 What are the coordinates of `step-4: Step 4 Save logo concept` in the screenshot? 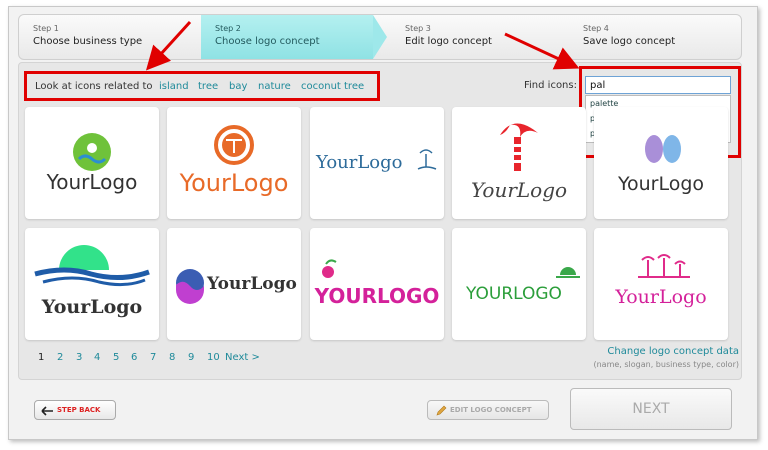 It's located at (655, 37).